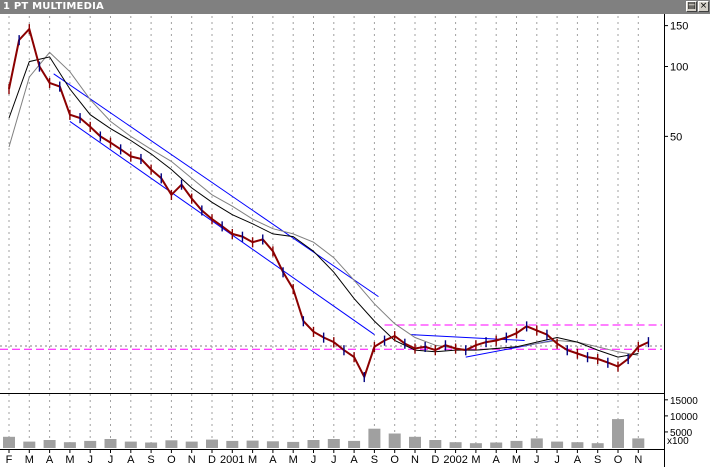 This screenshot has height=467, width=710. What do you see at coordinates (334, 460) in the screenshot?
I see `x-axis-label-16: J` at bounding box center [334, 460].